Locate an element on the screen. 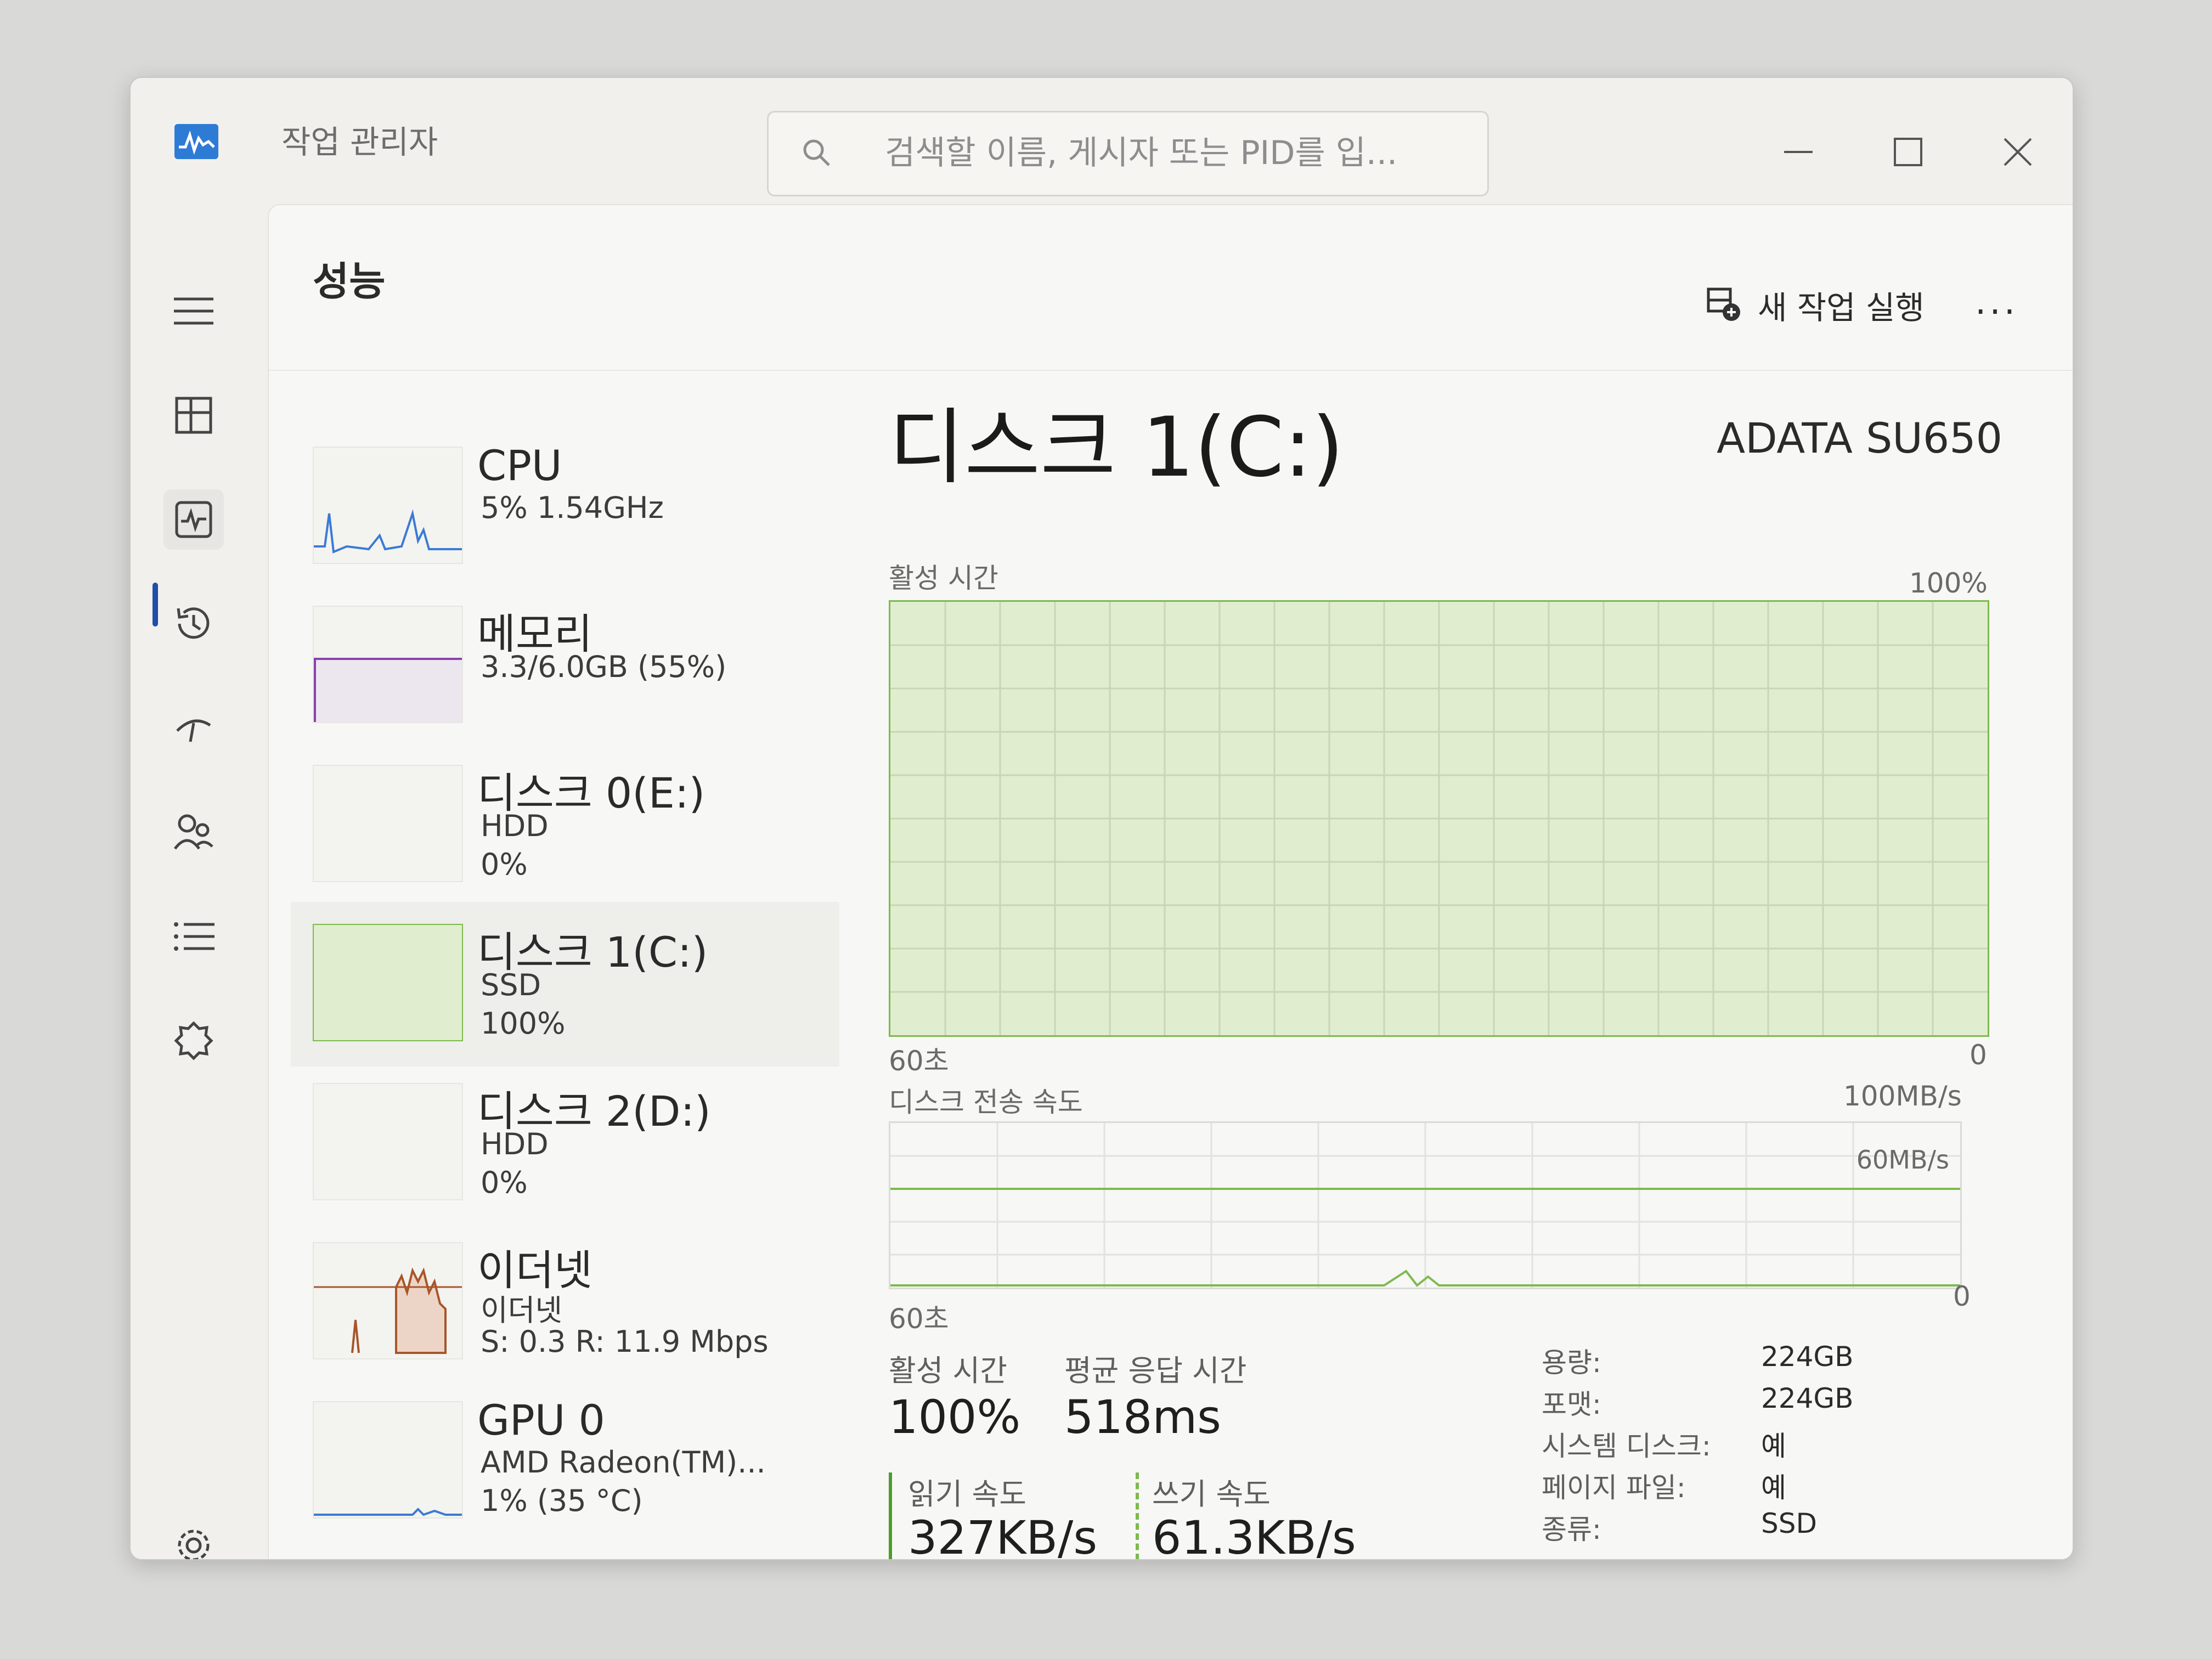 Image resolution: width=2212 pixels, height=1659 pixels. disk-model: ADATA SU650 is located at coordinates (1860, 438).